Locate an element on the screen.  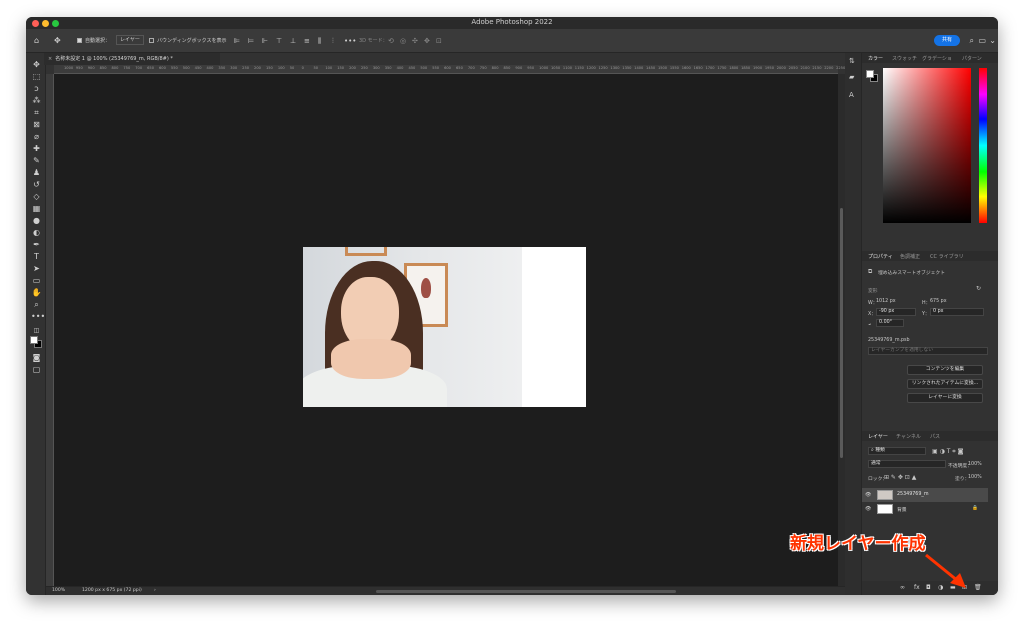
fill-value: 100% is located at coordinates (975, 477).